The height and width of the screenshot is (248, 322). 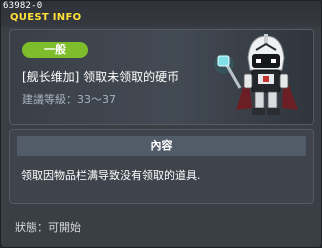 I want to click on category-badge: 一般, so click(x=55, y=50).